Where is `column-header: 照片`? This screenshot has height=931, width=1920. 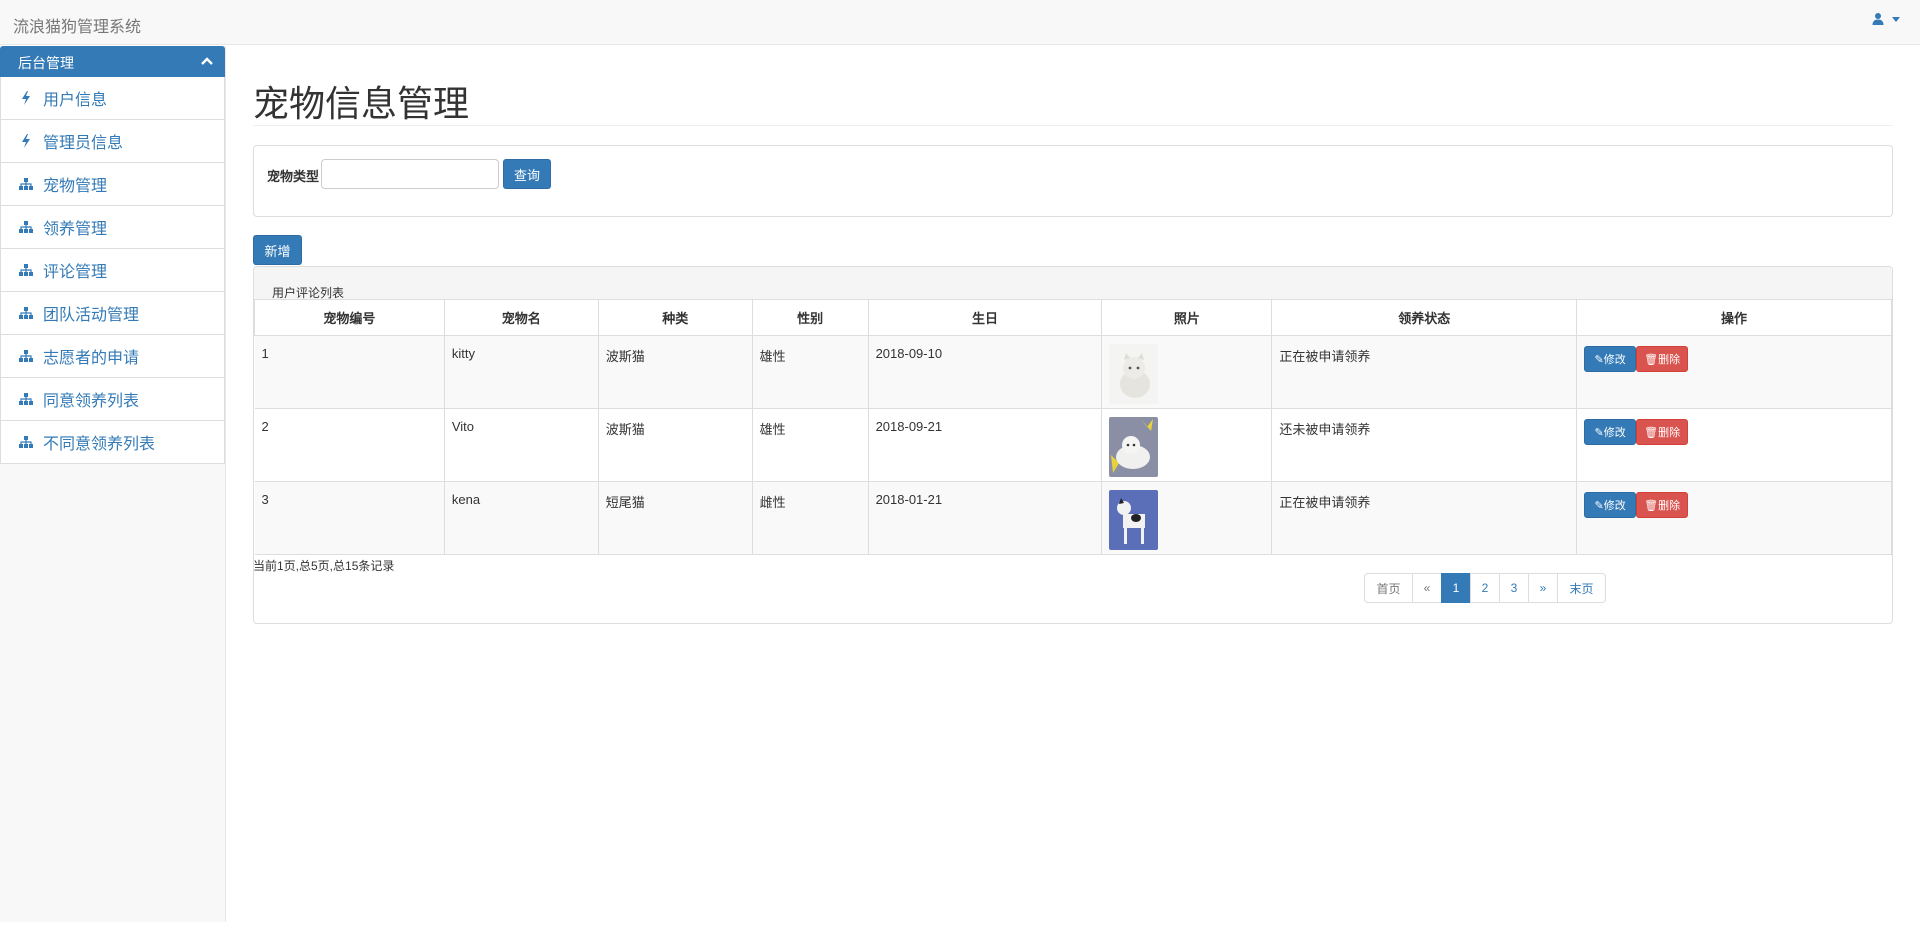
column-header: 照片 is located at coordinates (1187, 317).